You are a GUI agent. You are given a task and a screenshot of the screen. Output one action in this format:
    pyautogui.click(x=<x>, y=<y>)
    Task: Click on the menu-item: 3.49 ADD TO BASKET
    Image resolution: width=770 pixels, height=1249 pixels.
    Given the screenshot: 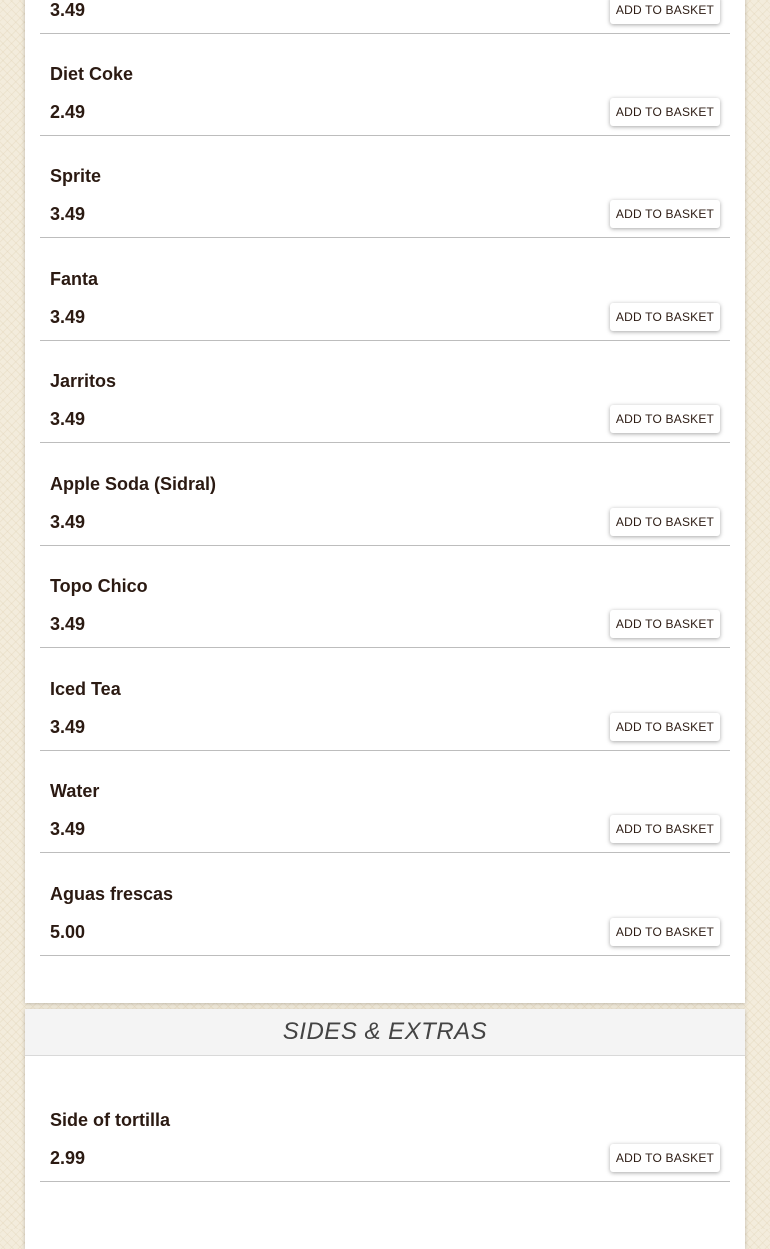 What is the action you would take?
    pyautogui.click(x=385, y=17)
    